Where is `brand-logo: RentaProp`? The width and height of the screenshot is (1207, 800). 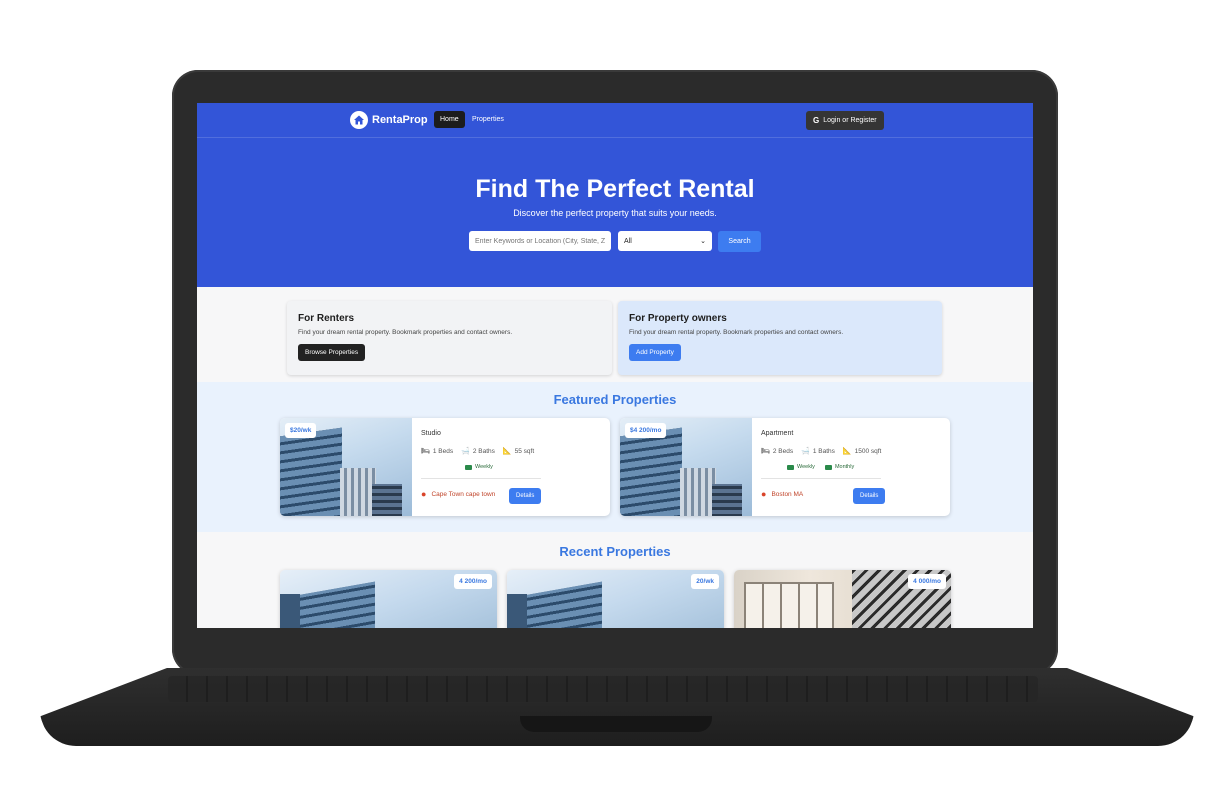
brand-logo: RentaProp is located at coordinates (389, 120).